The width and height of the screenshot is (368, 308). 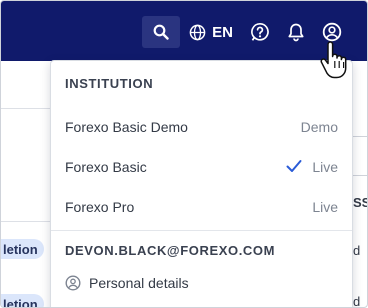 What do you see at coordinates (319, 127) in the screenshot?
I see `institution-status: Demo` at bounding box center [319, 127].